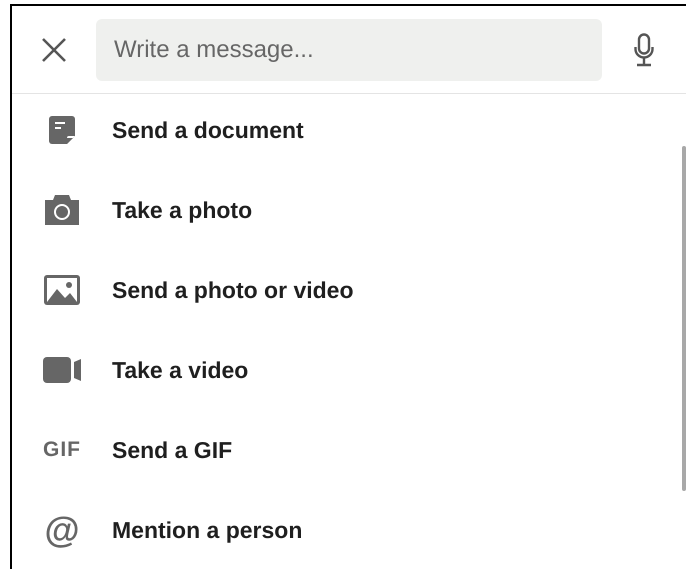 Image resolution: width=688 pixels, height=569 pixels. Describe the element at coordinates (182, 210) in the screenshot. I see `menu-item-label: Take a photo` at that location.